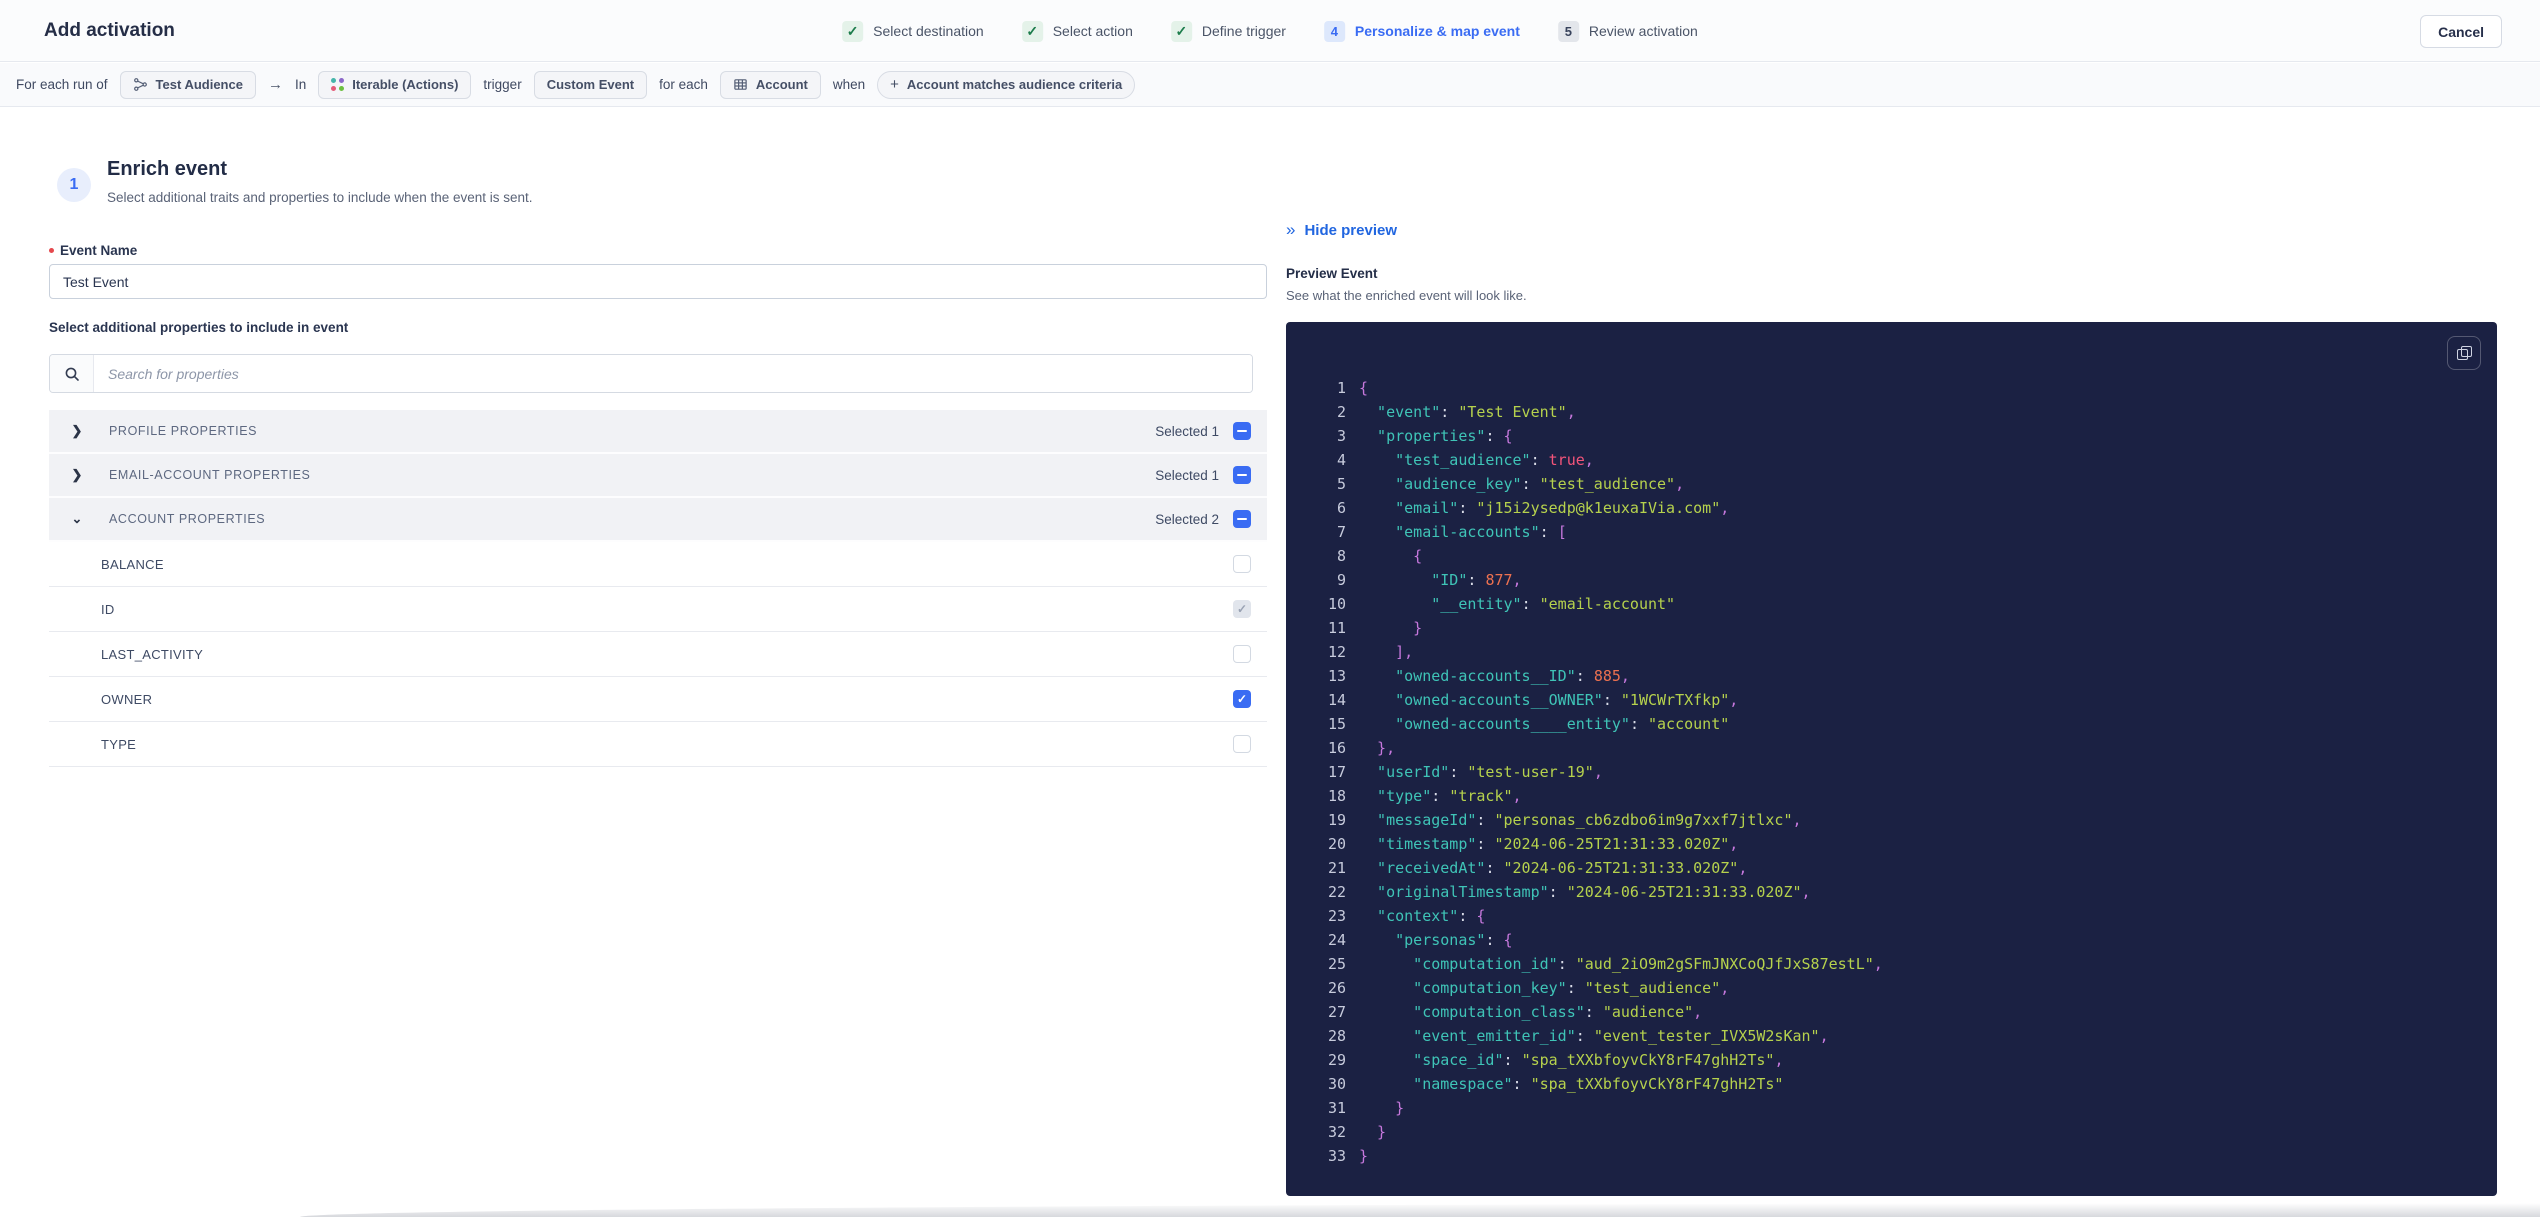  I want to click on code-line: 1{, so click(1891, 388).